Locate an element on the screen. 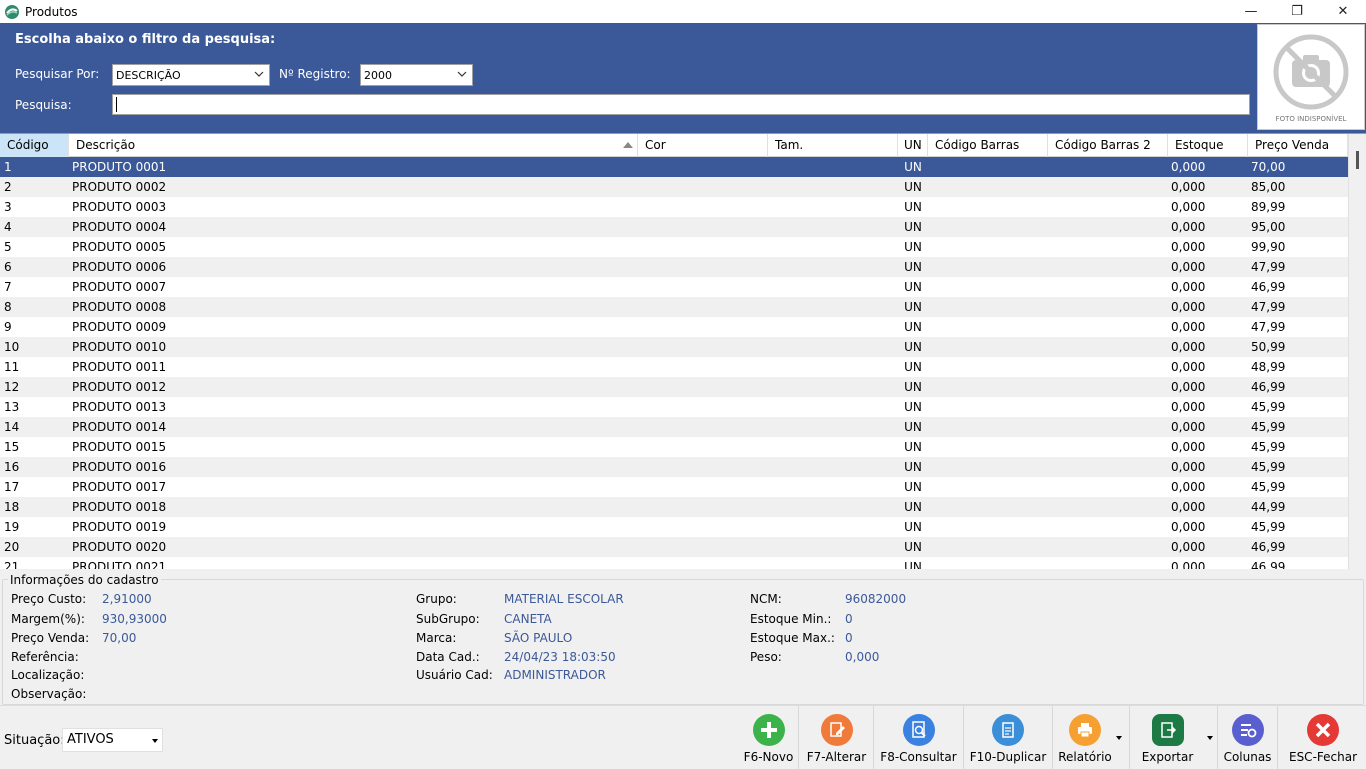 This screenshot has height=769, width=1366. column-header-tam: Tam. is located at coordinates (833, 145).